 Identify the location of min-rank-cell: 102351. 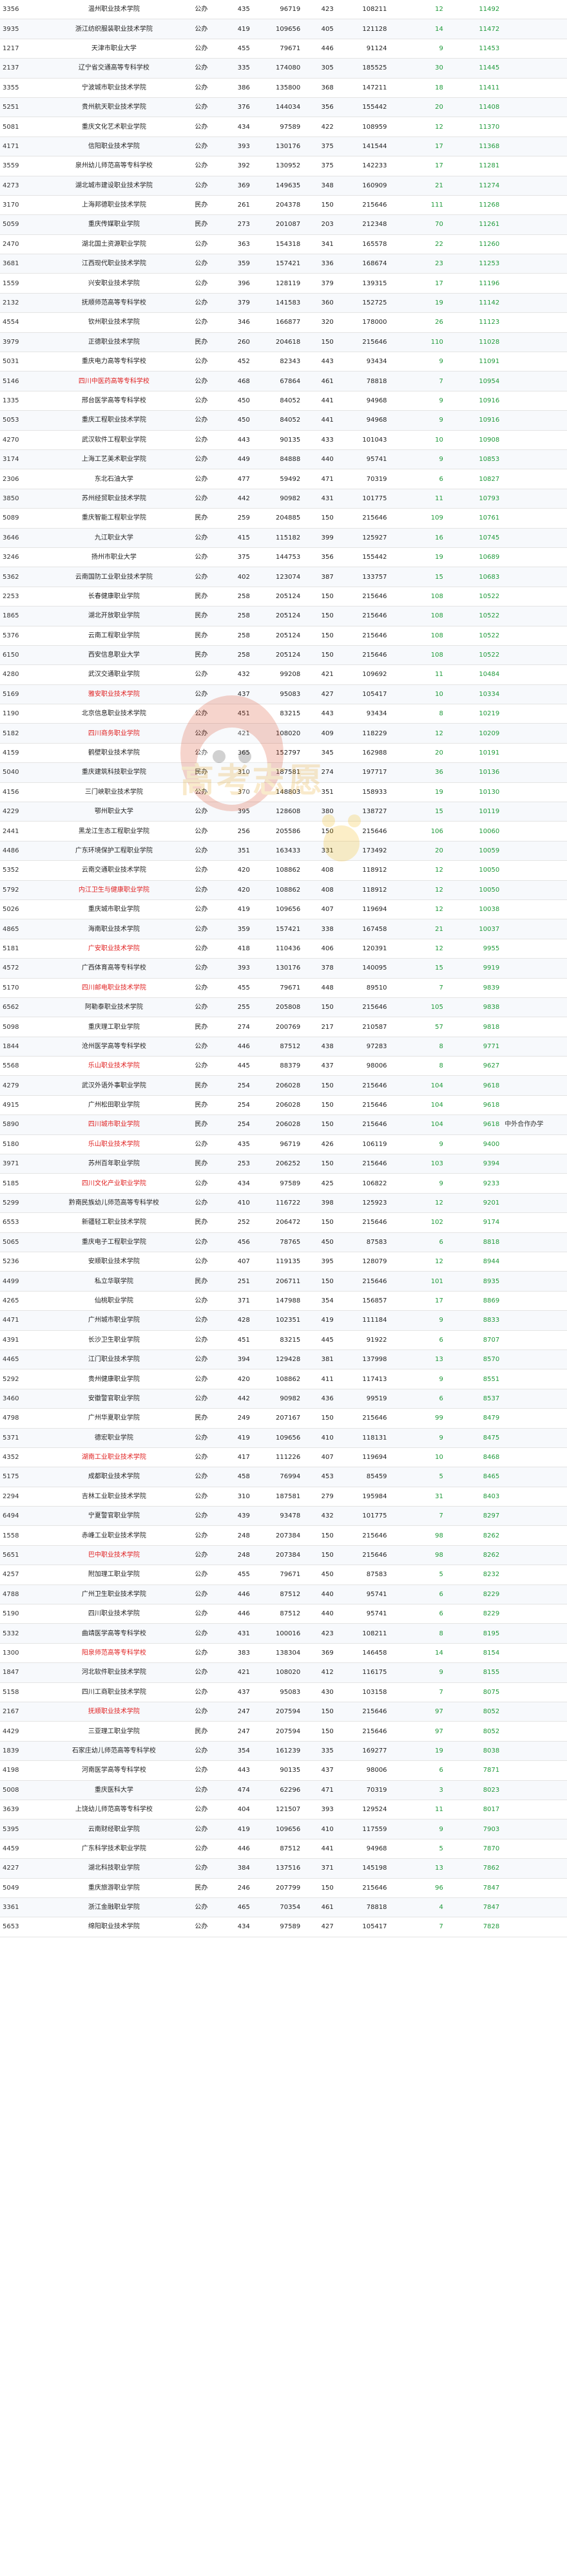
(277, 1320).